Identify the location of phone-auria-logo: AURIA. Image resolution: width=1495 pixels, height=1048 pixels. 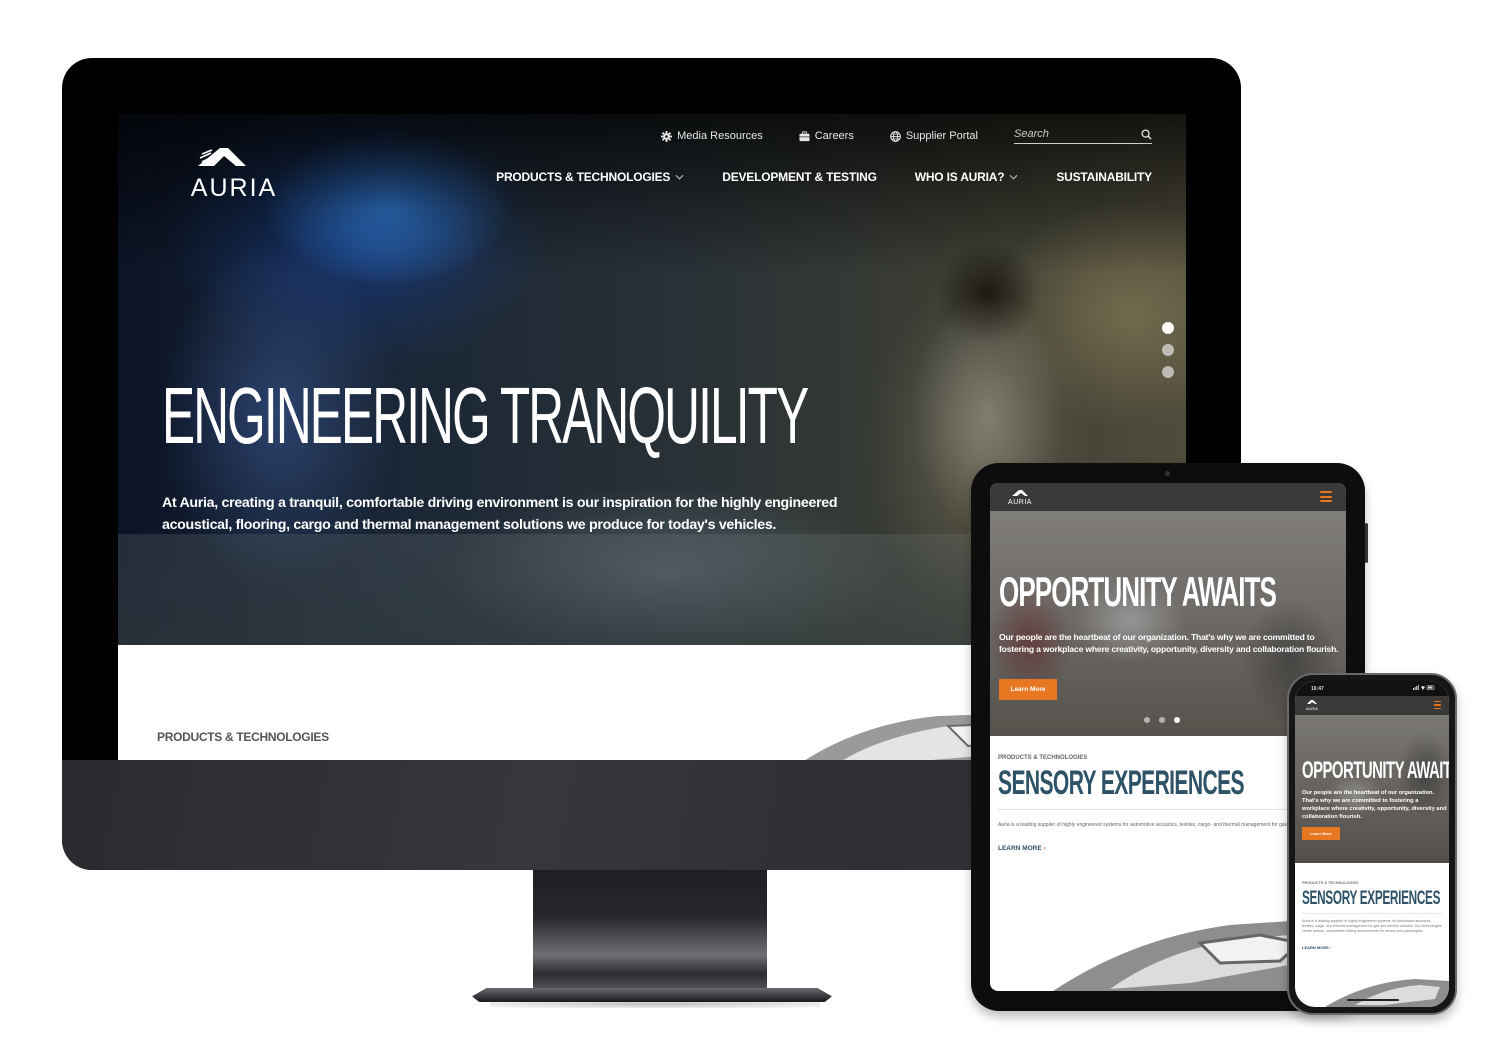
(1312, 705).